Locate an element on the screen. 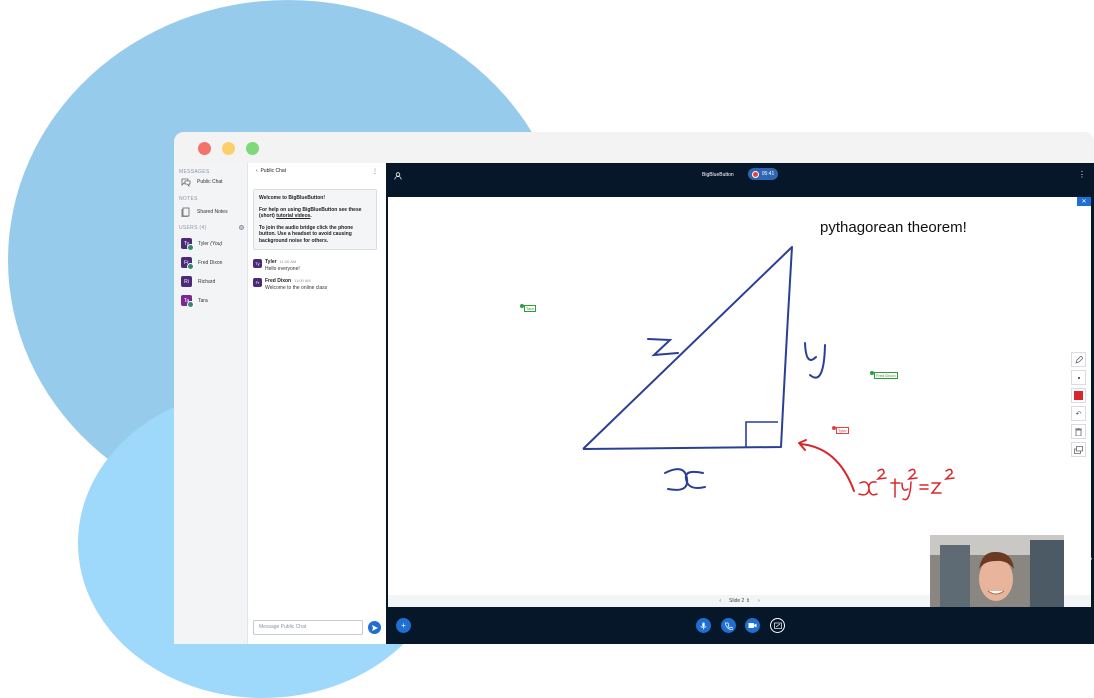 The height and width of the screenshot is (698, 1094). chat-title: Public Chat is located at coordinates (273, 171).